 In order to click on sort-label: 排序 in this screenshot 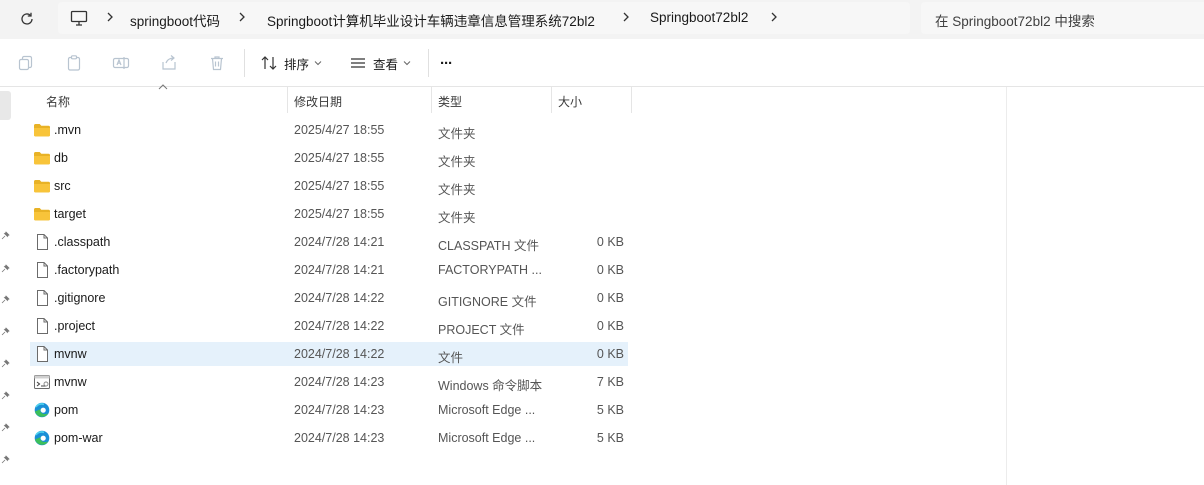, I will do `click(297, 64)`.